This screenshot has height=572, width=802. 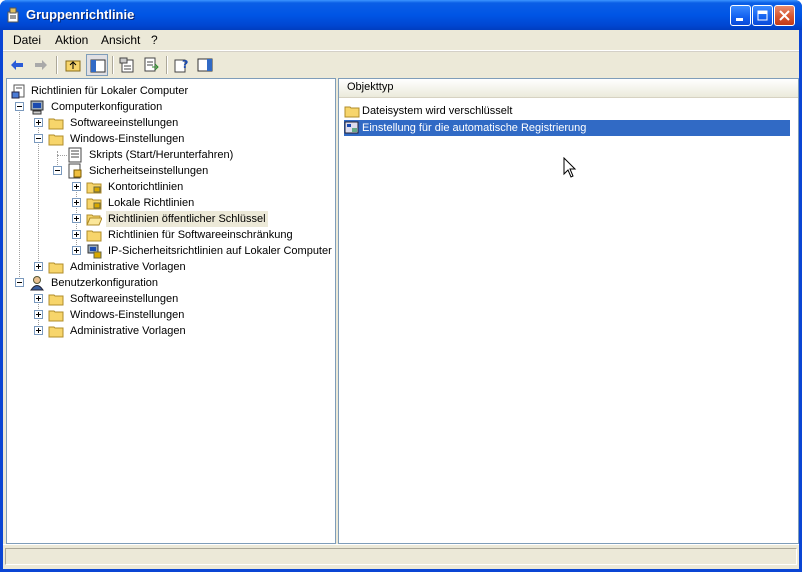 I want to click on tree-label: Richtlinien für Lokaler Computer, so click(x=110, y=91).